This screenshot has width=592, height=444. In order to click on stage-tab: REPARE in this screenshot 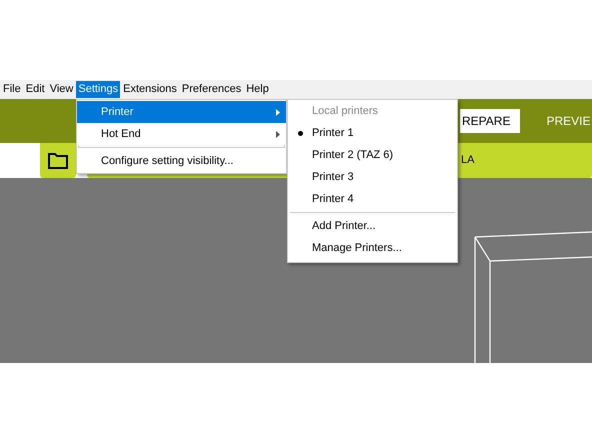, I will do `click(490, 121)`.